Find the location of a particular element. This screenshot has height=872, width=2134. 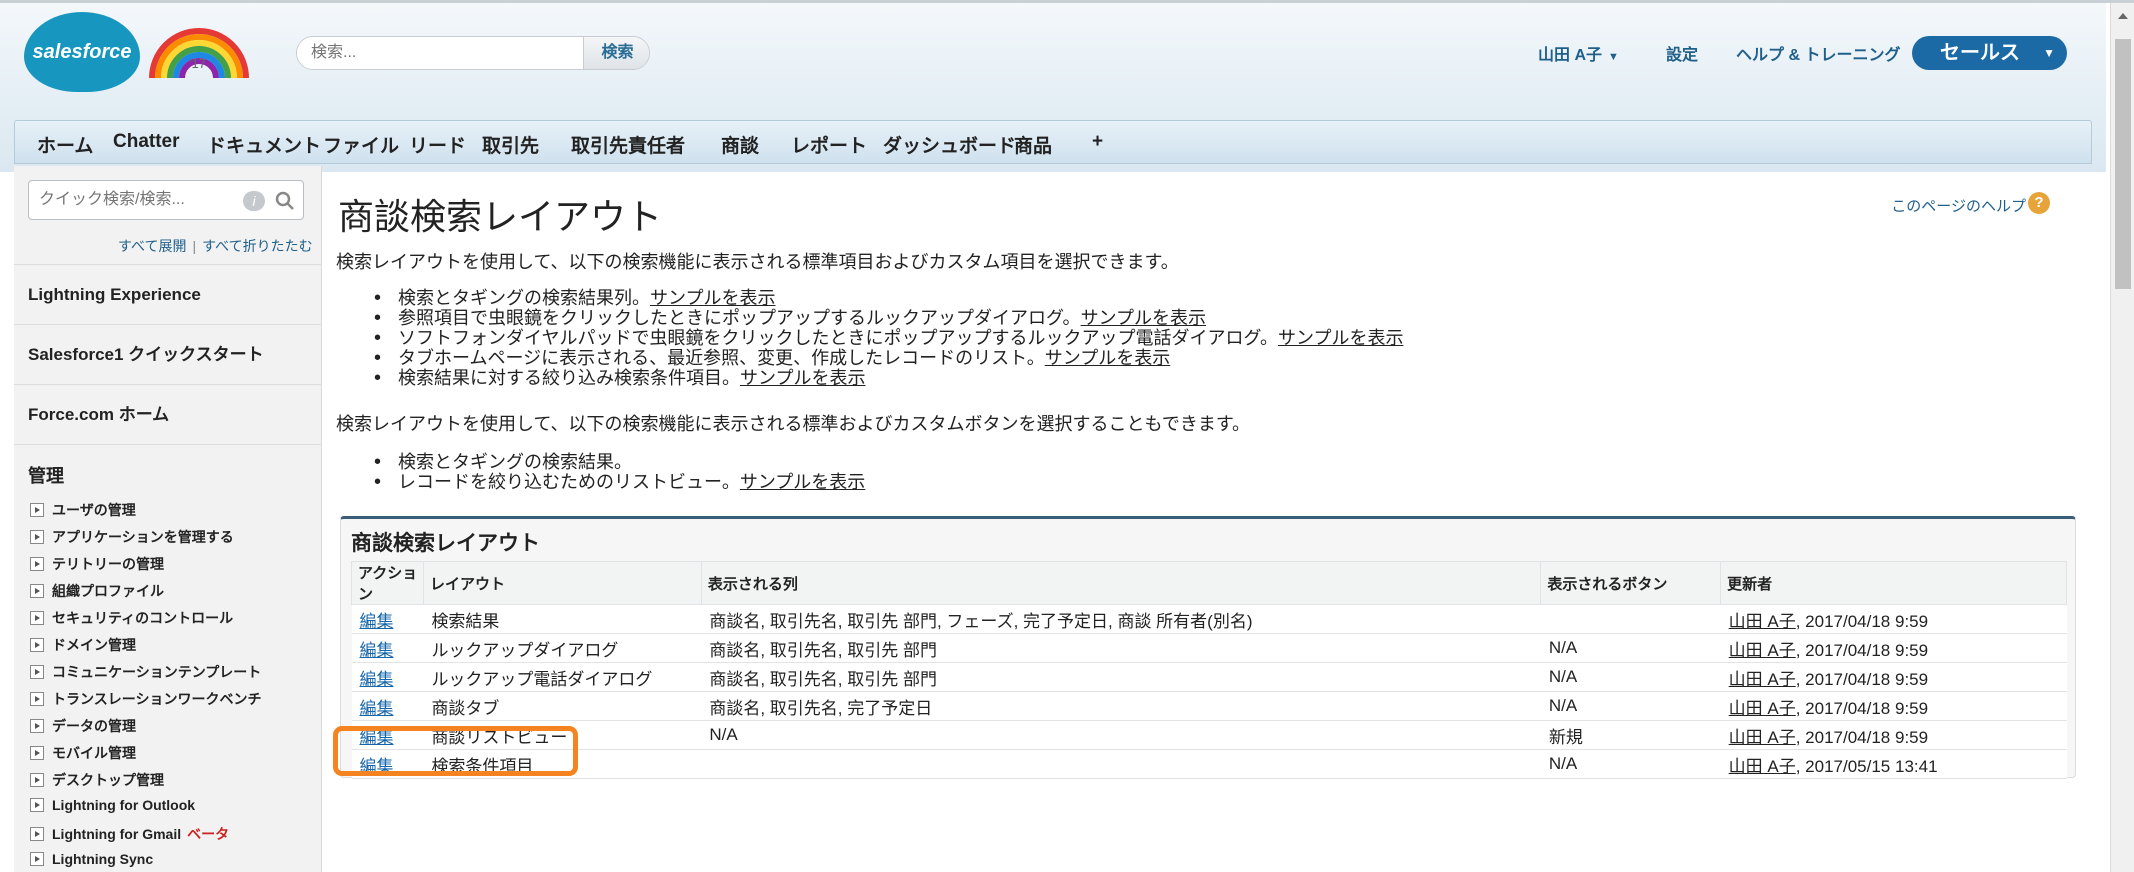

sidebar-item-org-profile: 組織プロファイル is located at coordinates (97, 591).